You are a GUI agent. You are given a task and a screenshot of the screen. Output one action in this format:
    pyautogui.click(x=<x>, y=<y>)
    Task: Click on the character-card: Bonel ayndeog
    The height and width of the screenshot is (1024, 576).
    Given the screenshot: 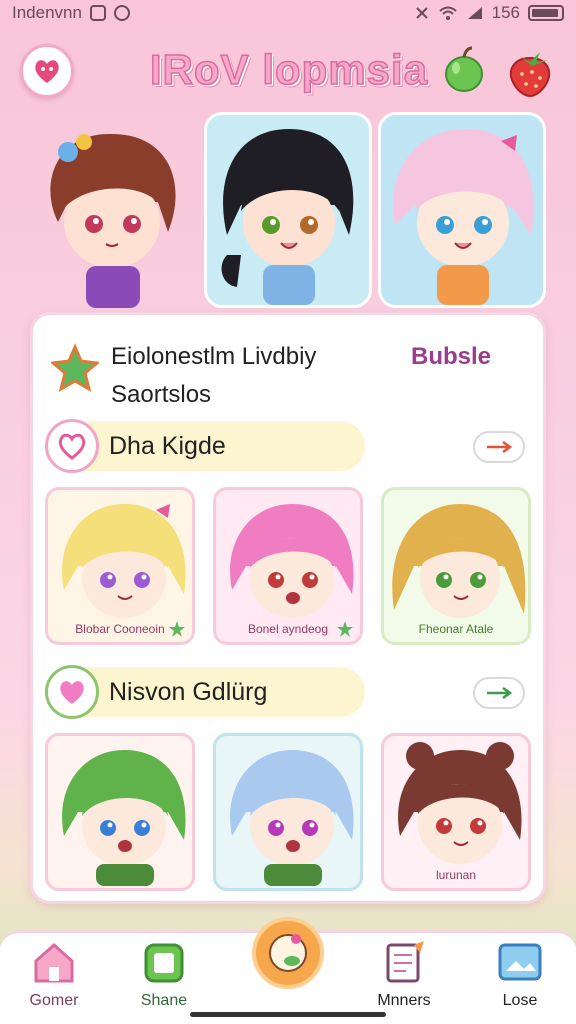 What is the action you would take?
    pyautogui.click(x=288, y=566)
    